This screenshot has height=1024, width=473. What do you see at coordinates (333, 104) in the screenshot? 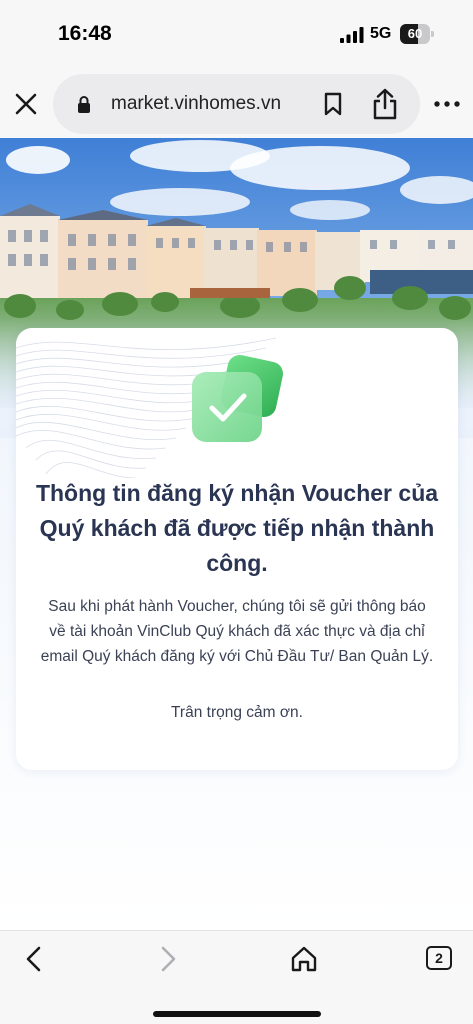
I see `bookmark-icon` at bounding box center [333, 104].